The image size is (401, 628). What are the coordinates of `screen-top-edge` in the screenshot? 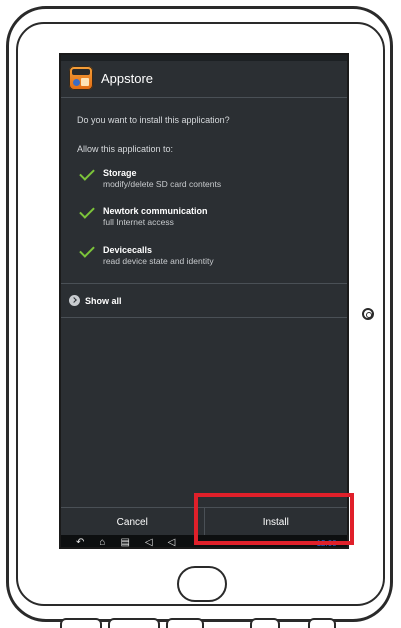 It's located at (204, 58).